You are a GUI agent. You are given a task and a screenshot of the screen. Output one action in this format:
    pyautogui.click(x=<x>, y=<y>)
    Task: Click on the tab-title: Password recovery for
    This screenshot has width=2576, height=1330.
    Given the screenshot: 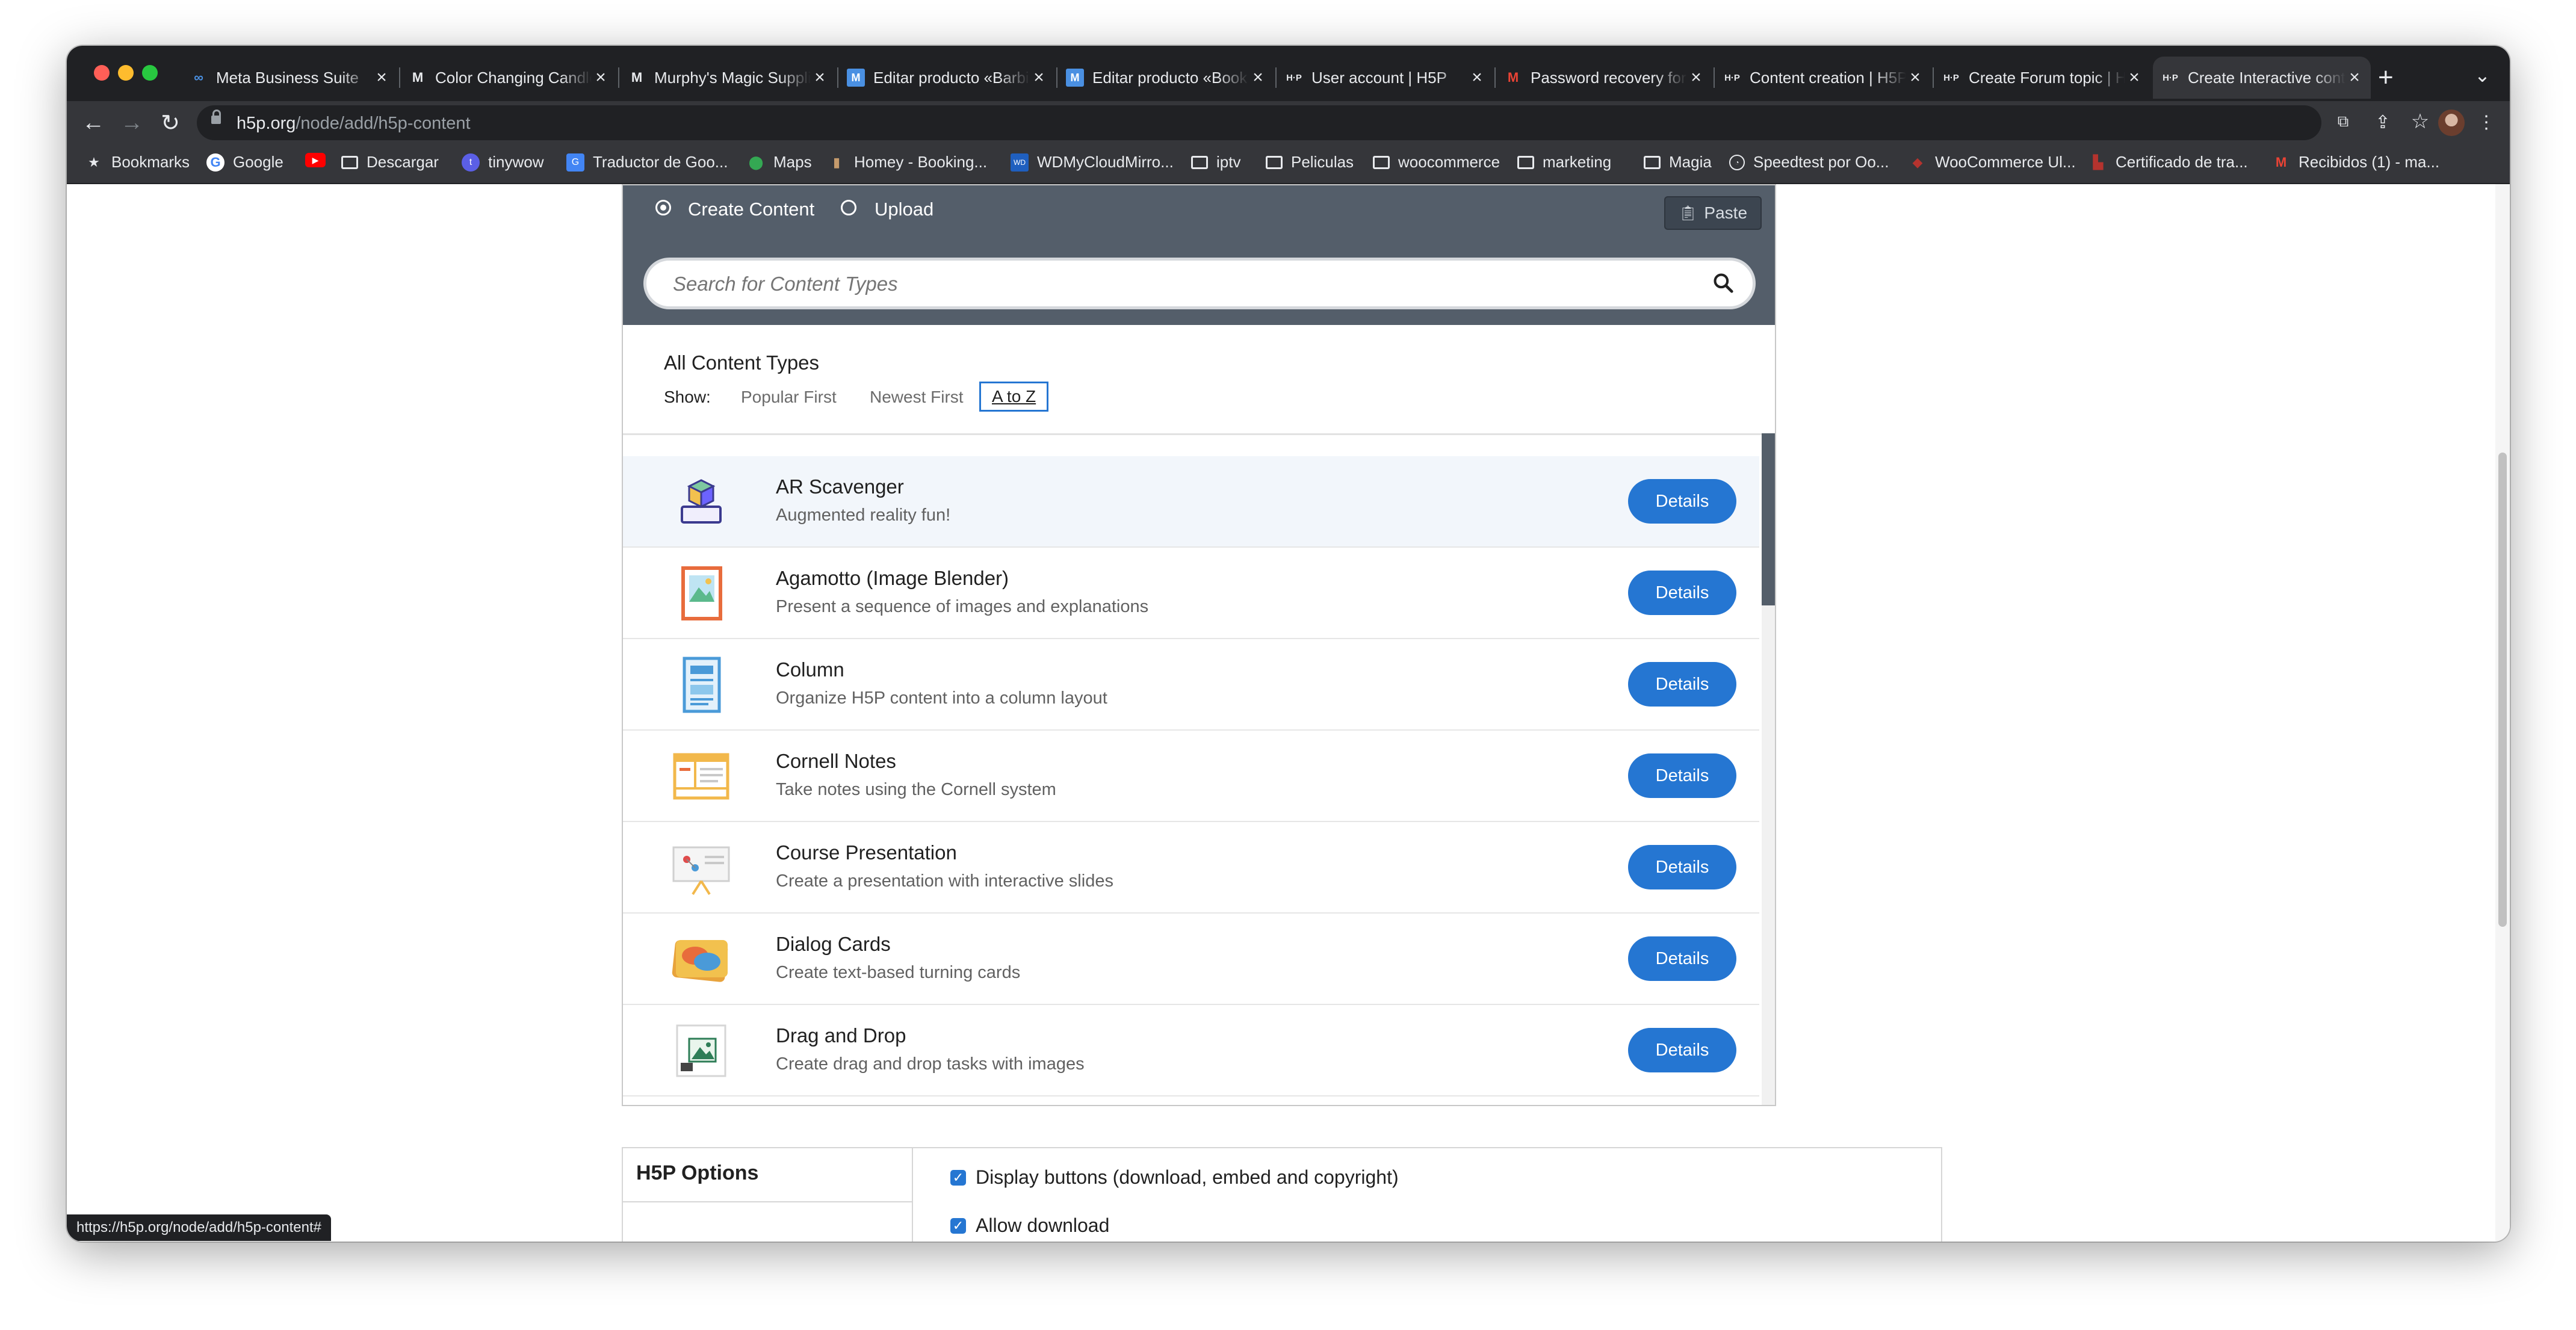 What is the action you would take?
    pyautogui.click(x=1608, y=77)
    